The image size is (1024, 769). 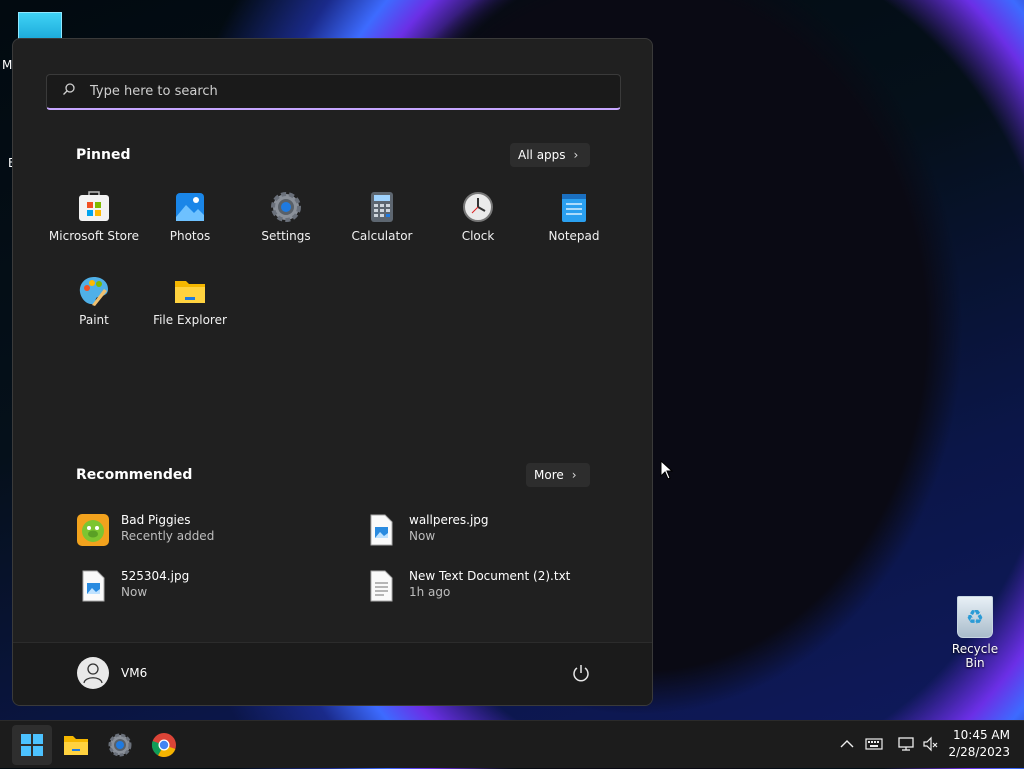 What do you see at coordinates (975, 617) in the screenshot?
I see `recycle-bin-icon` at bounding box center [975, 617].